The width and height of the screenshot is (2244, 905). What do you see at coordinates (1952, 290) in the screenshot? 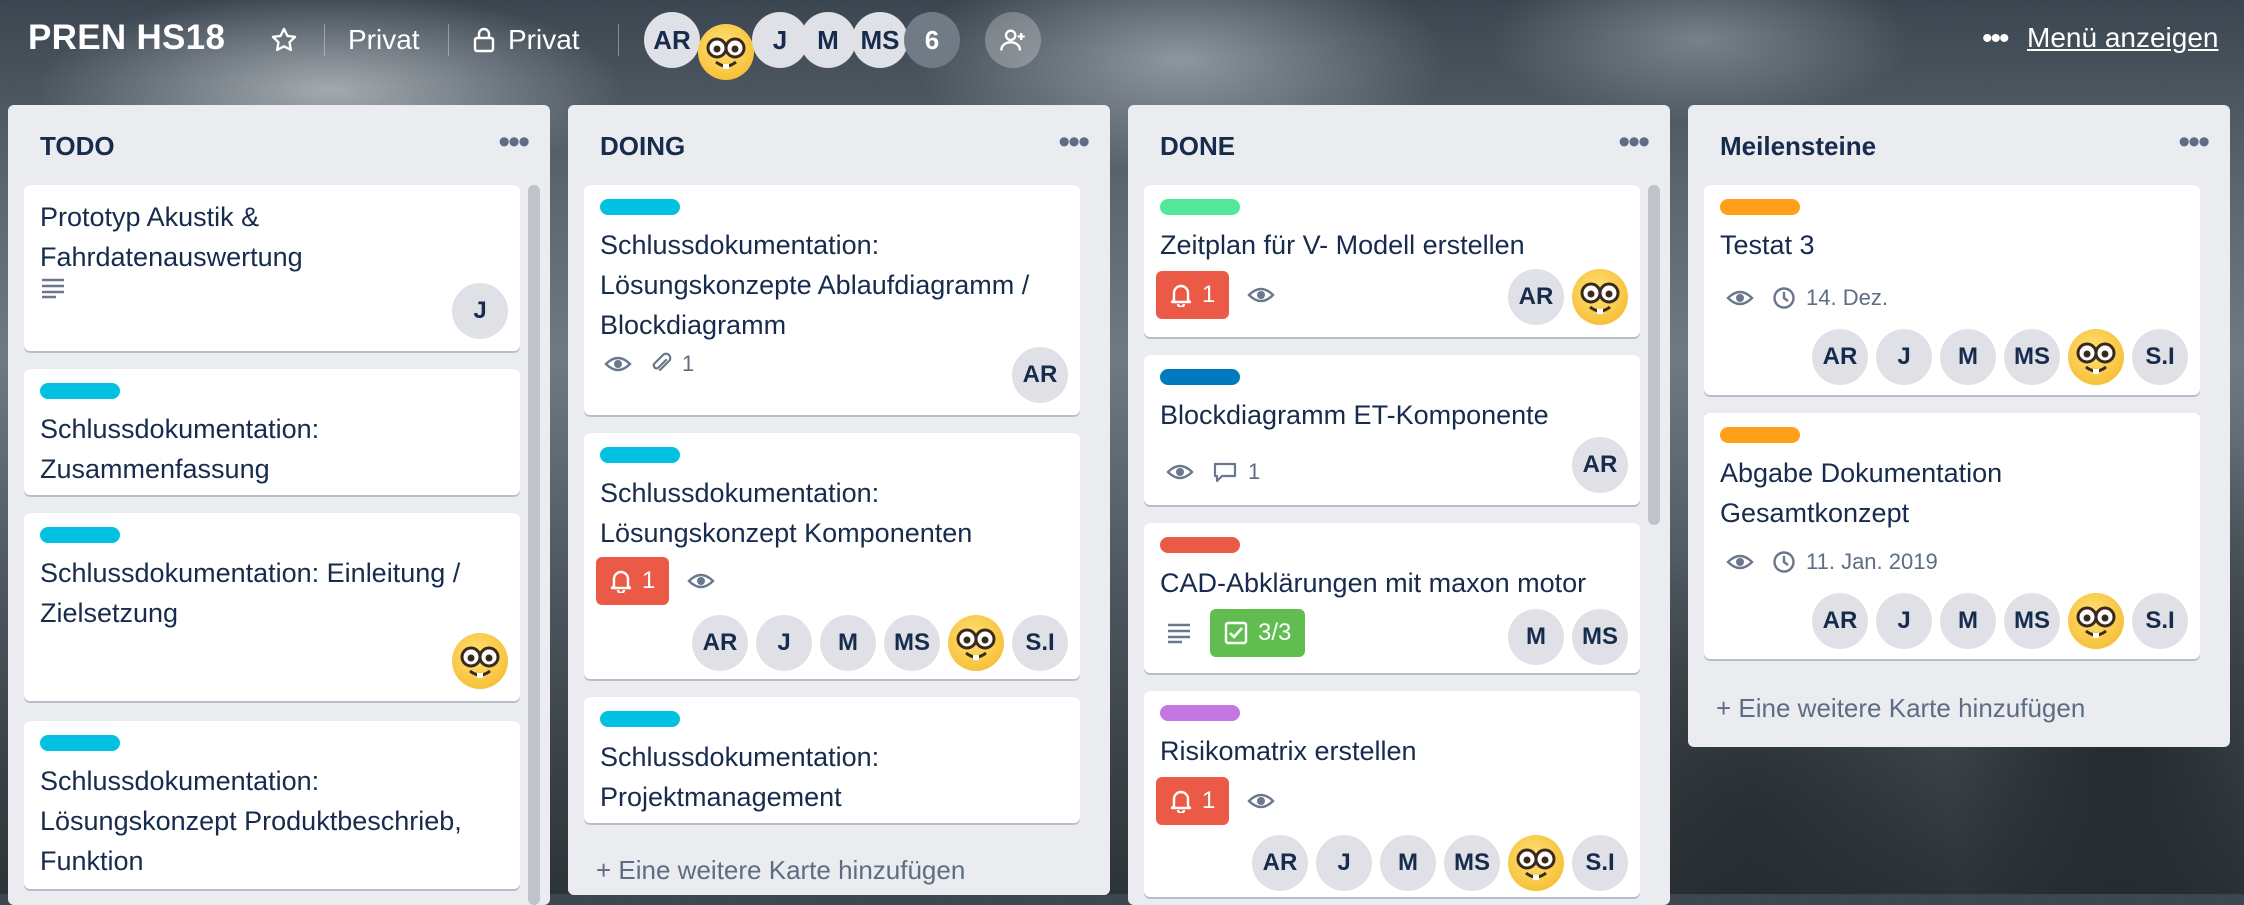
I see `card: Testat 3 14. Dez. AR J M MS S.I` at bounding box center [1952, 290].